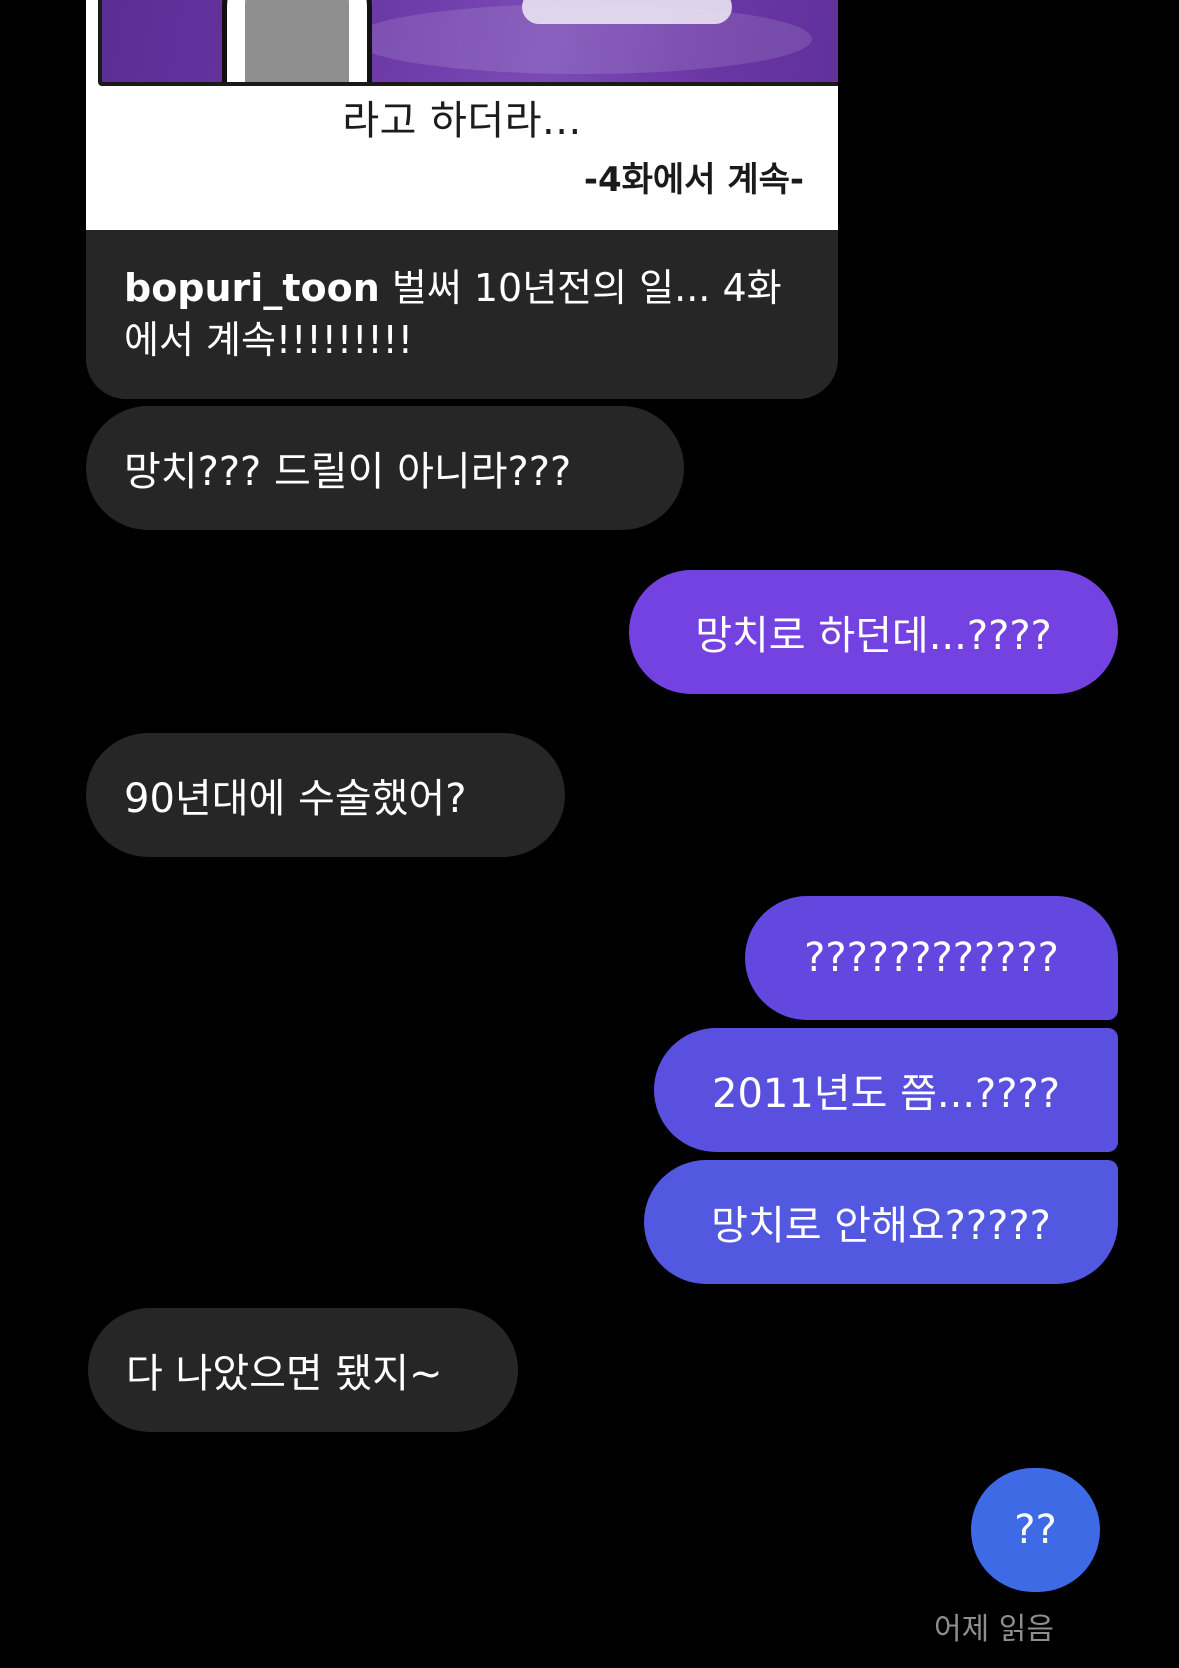 This screenshot has width=1179, height=1668. I want to click on message-bubble-outgoing: 망치로 하던데...????, so click(873, 632).